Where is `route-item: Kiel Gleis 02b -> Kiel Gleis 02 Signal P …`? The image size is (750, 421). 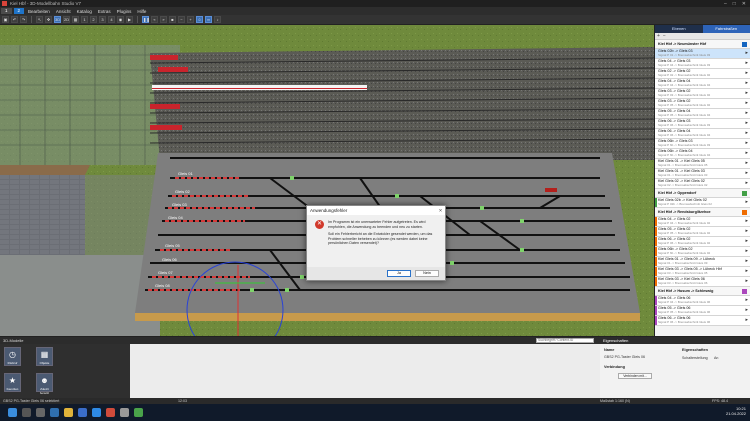
route-item: Kiel Gleis 02b -> Kiel Gleis 02 Signal P … is located at coordinates (702, 203).